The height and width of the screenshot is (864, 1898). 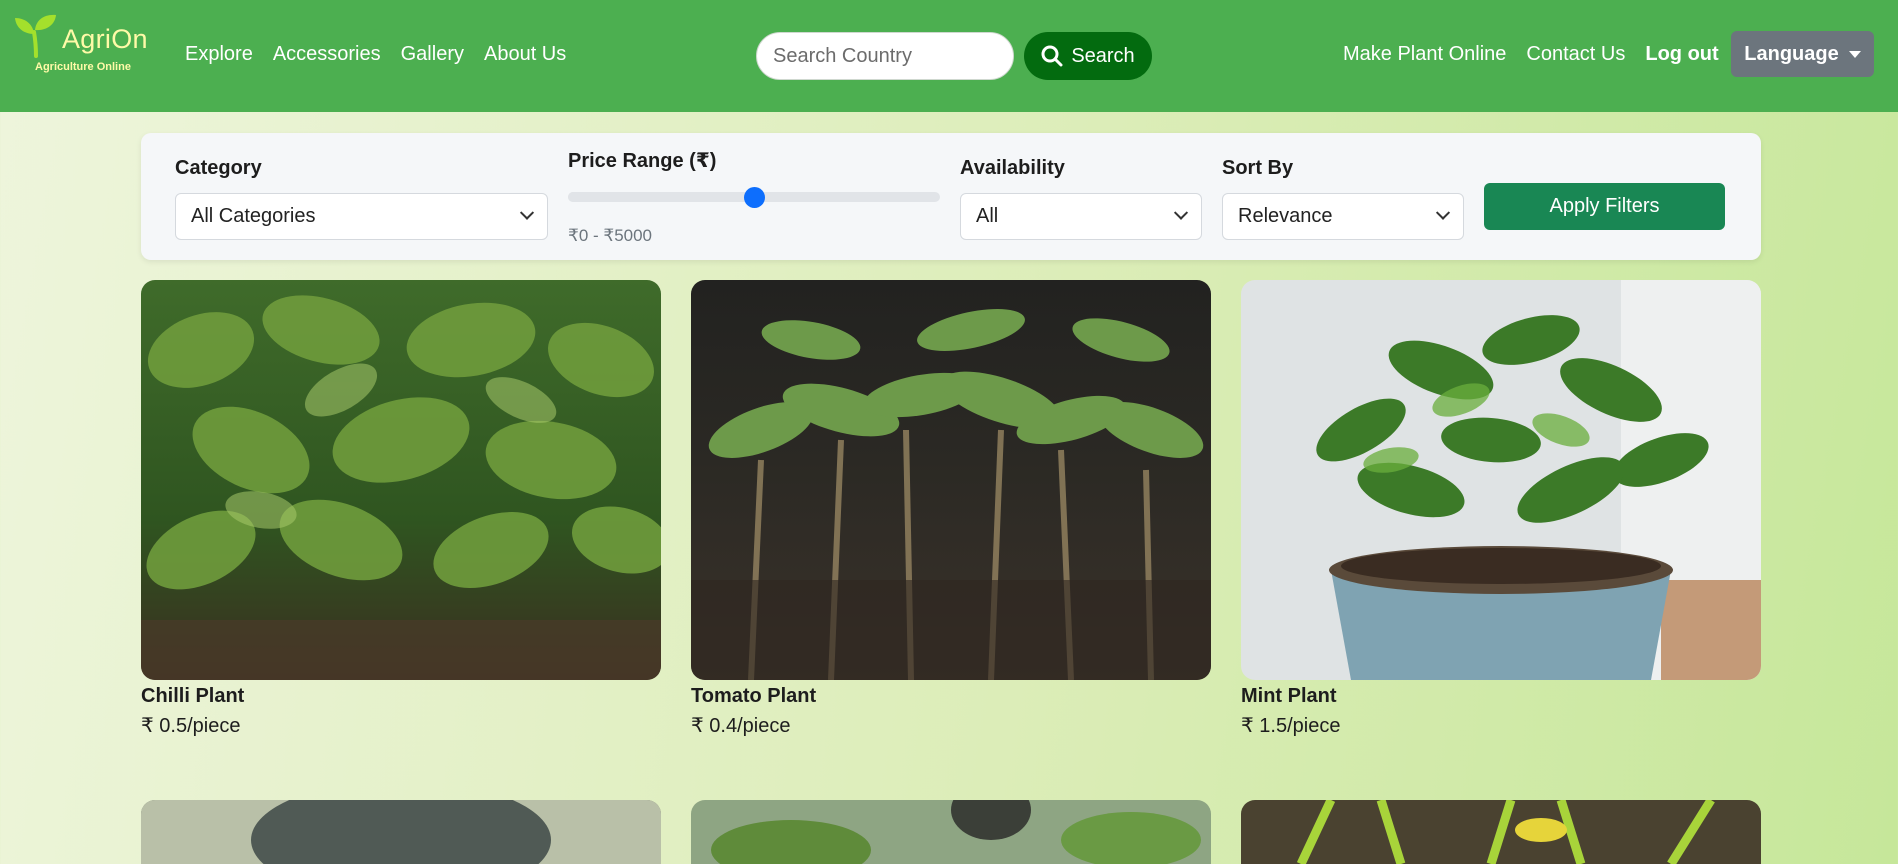 What do you see at coordinates (1103, 55) in the screenshot?
I see `search-button-label: Search` at bounding box center [1103, 55].